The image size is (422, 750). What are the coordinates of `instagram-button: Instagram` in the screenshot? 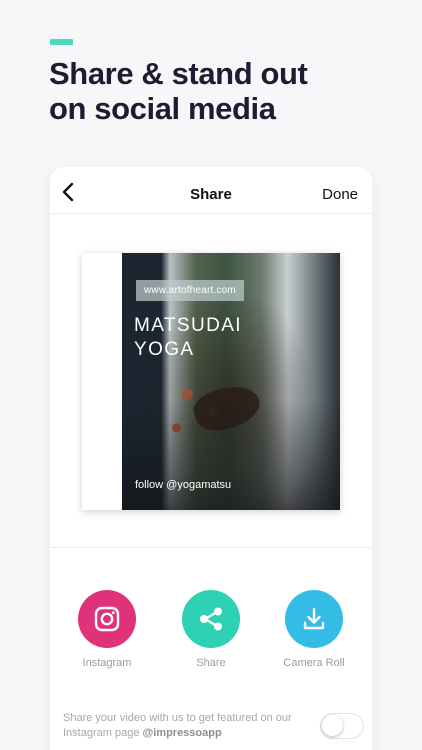 It's located at (107, 629).